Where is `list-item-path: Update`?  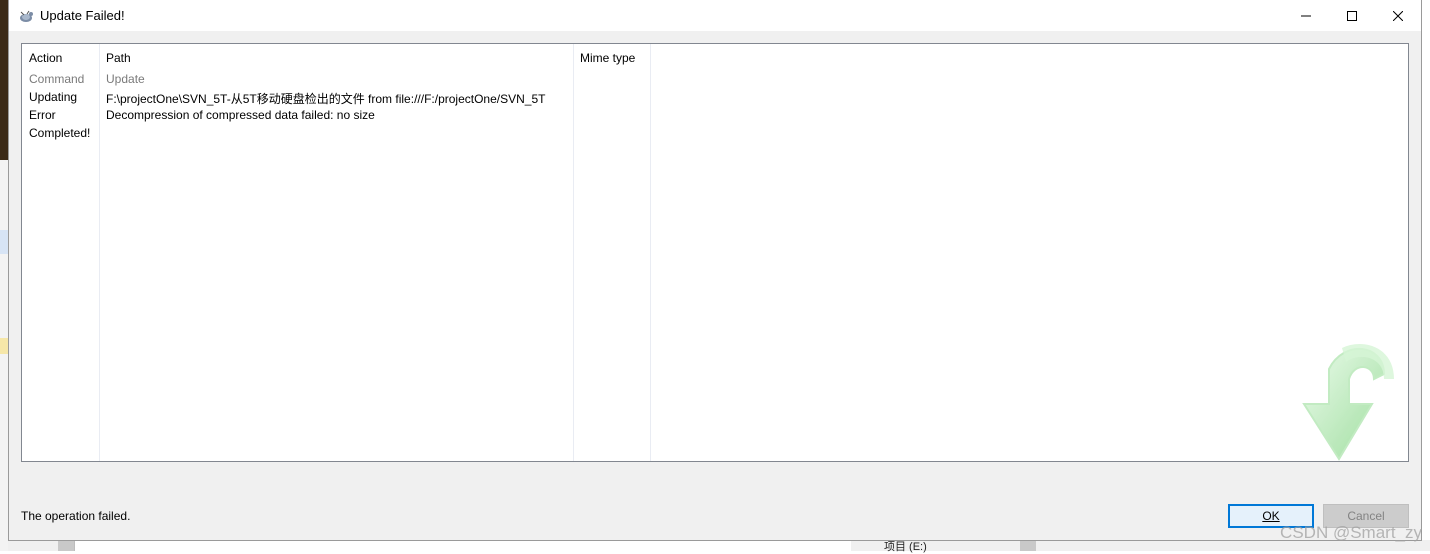
list-item-path: Update is located at coordinates (125, 79).